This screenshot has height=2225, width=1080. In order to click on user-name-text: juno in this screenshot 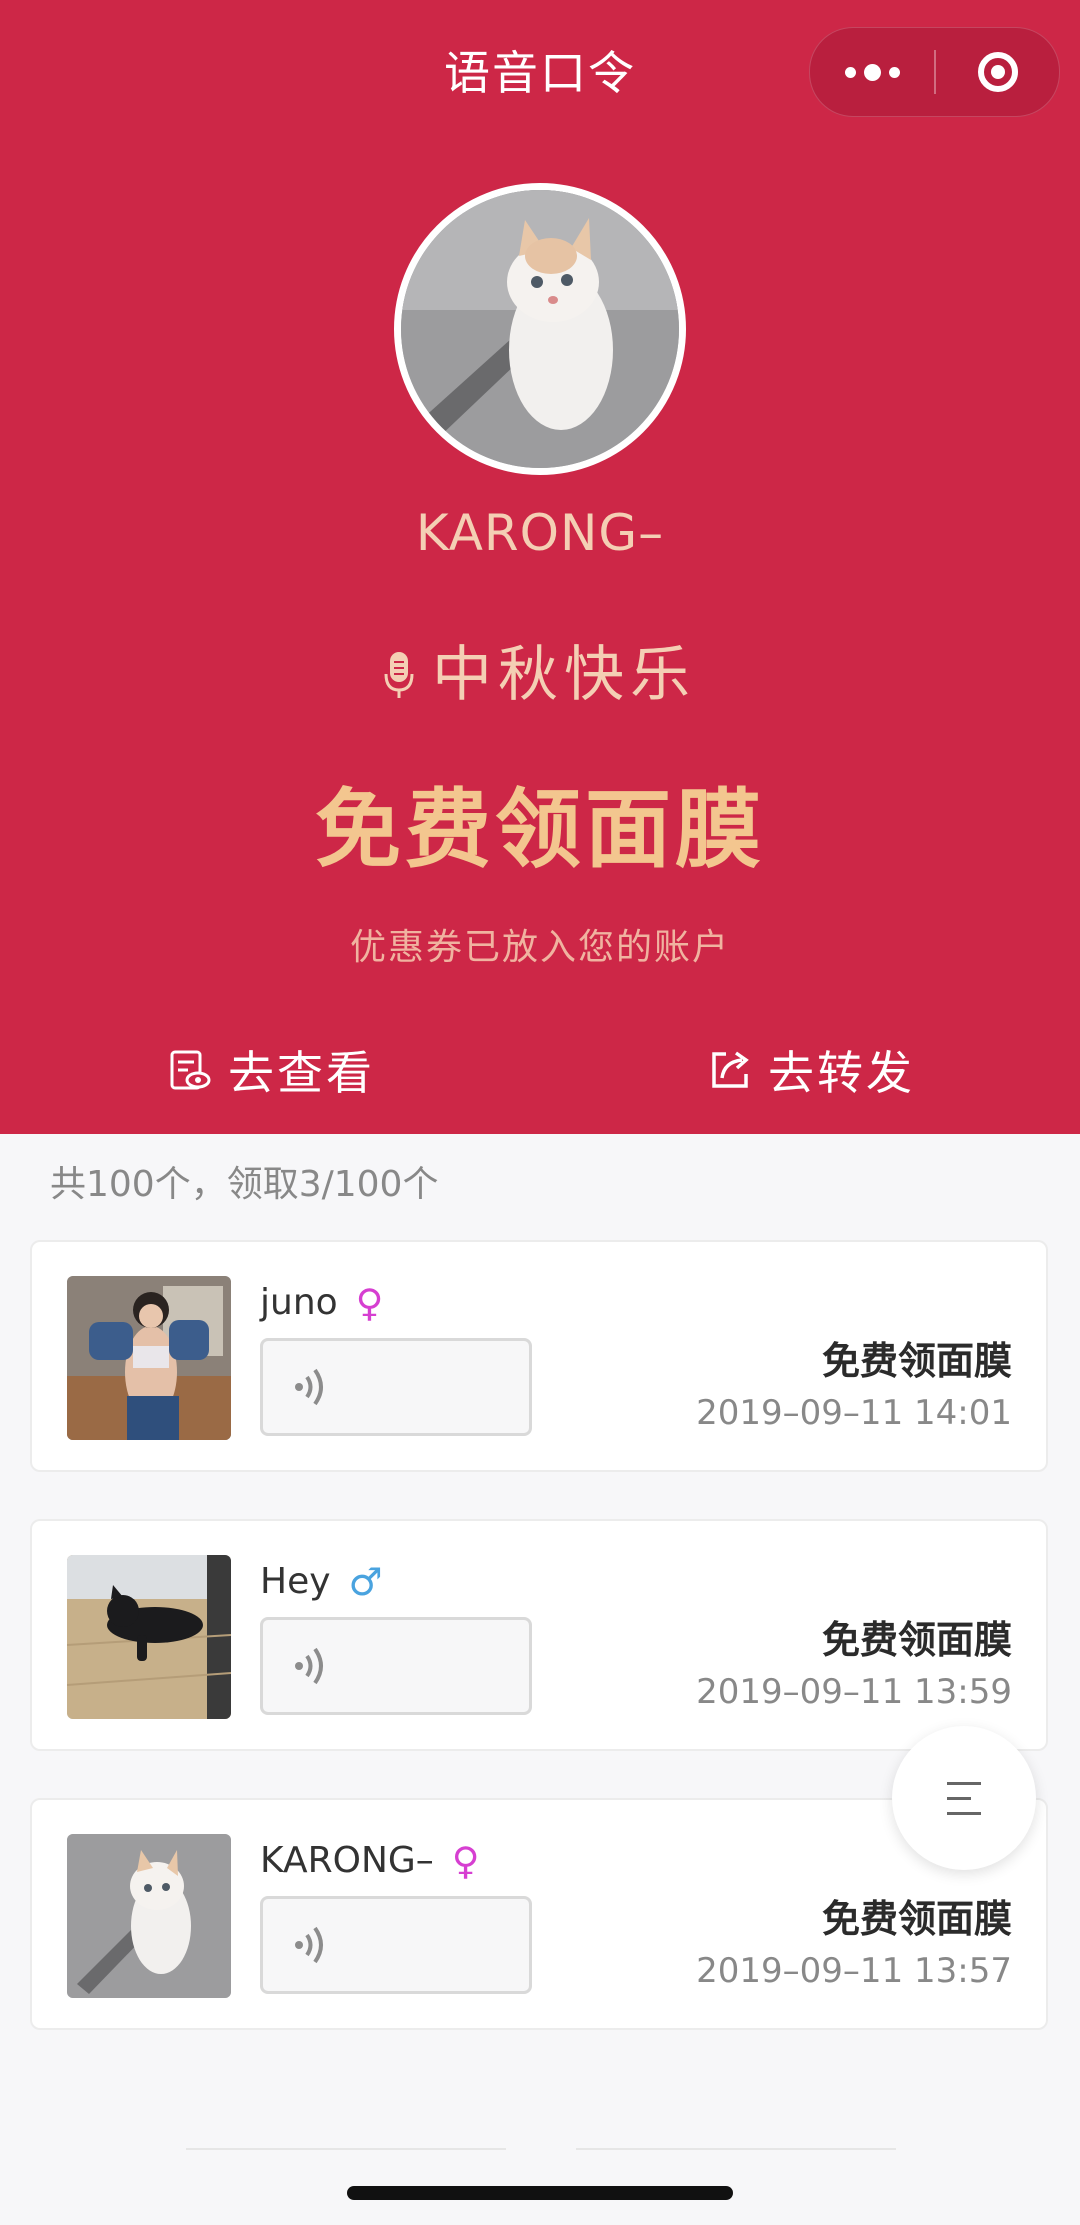, I will do `click(299, 1302)`.